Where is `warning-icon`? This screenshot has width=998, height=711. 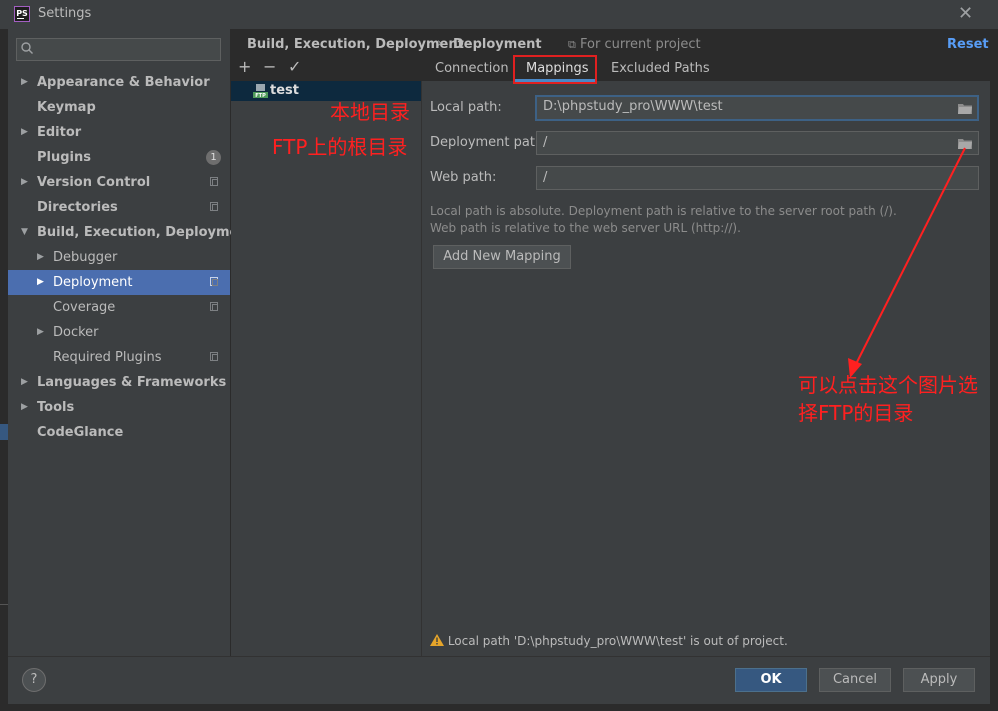
warning-icon is located at coordinates (437, 640).